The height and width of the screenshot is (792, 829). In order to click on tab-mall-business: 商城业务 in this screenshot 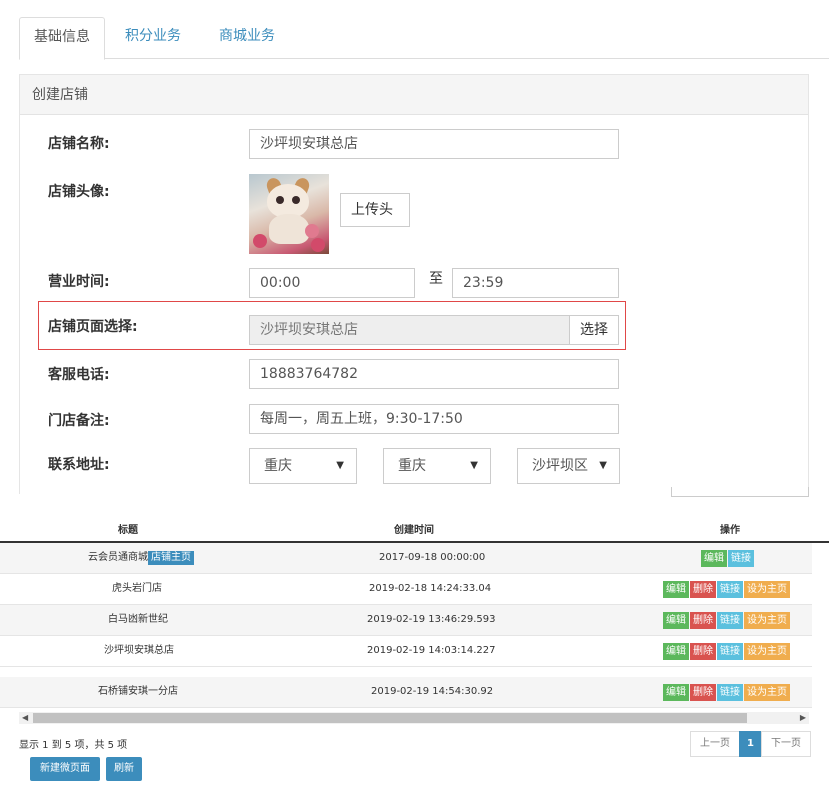, I will do `click(247, 38)`.